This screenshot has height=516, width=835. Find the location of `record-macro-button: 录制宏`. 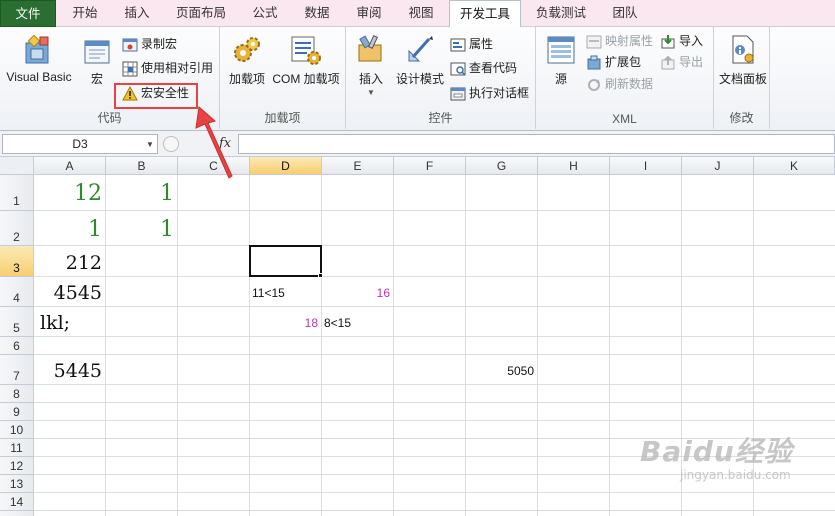

record-macro-button: 录制宏 is located at coordinates (149, 44).